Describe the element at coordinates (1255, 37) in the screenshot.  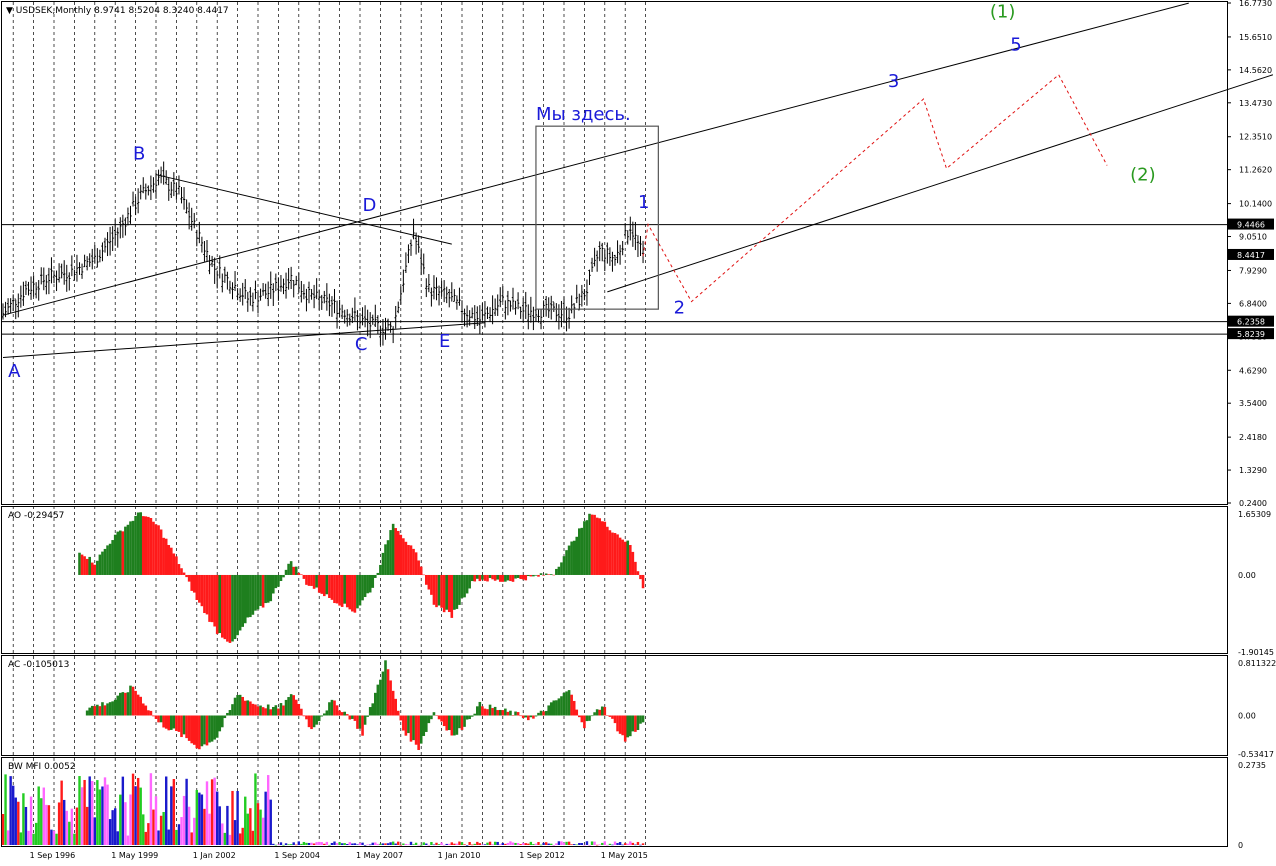
I see `y-tick-label: 15.6510` at that location.